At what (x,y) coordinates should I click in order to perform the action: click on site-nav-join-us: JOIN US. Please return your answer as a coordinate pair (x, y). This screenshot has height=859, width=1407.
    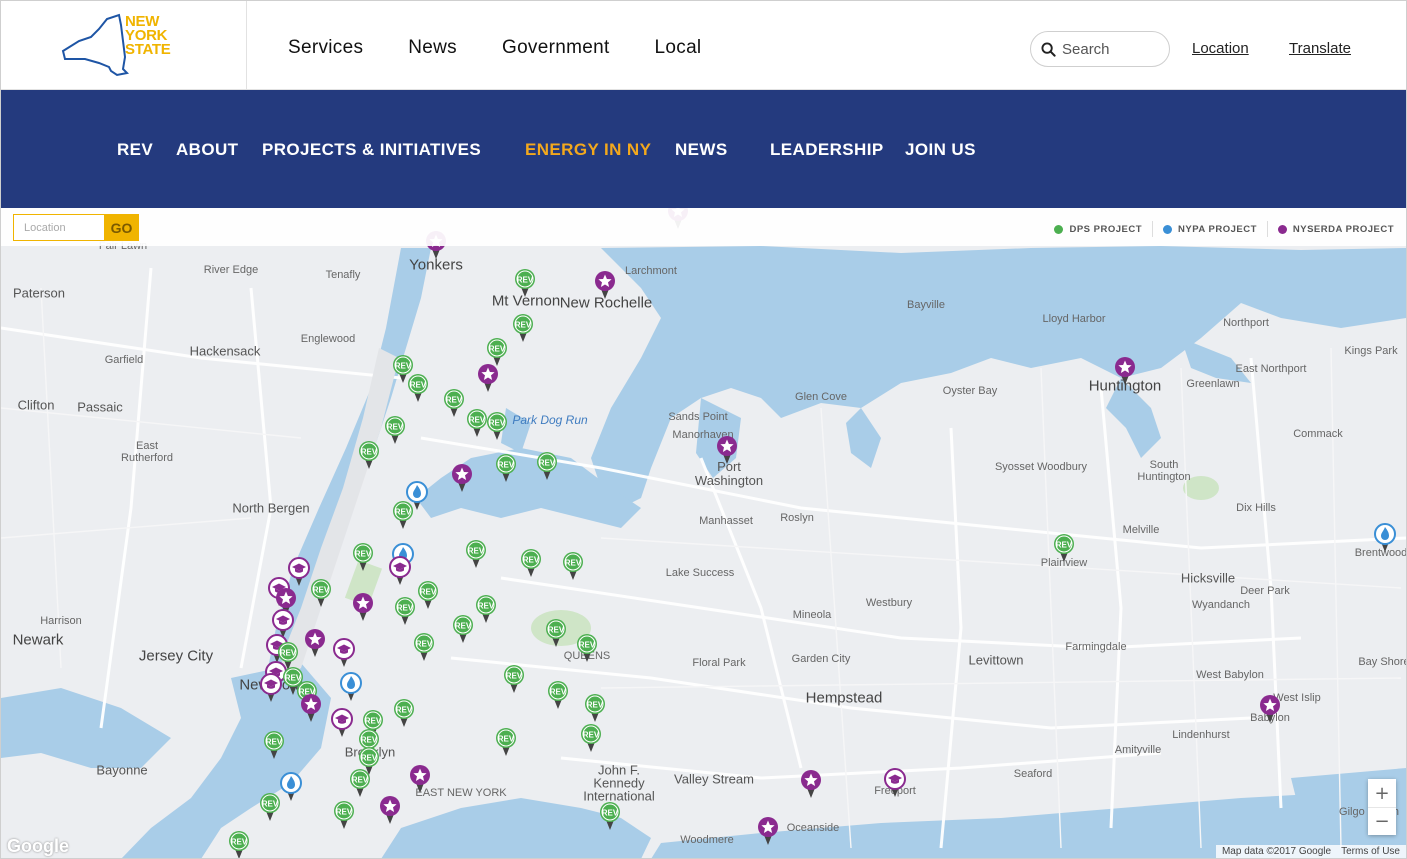
    Looking at the image, I should click on (940, 150).